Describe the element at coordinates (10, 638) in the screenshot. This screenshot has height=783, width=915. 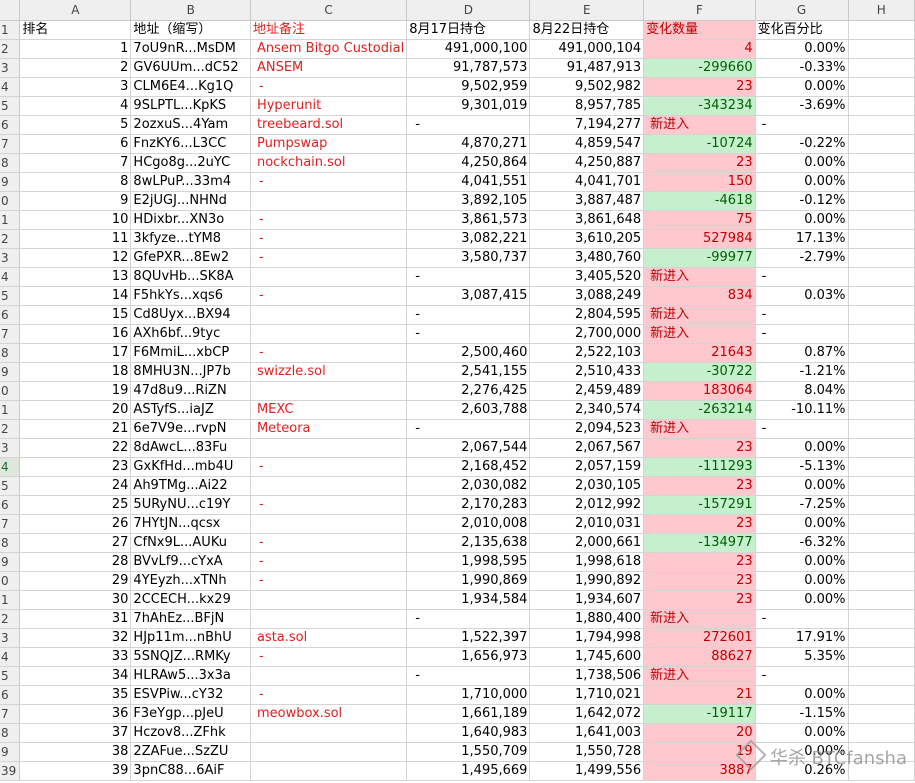
I see `row-number: 3` at that location.